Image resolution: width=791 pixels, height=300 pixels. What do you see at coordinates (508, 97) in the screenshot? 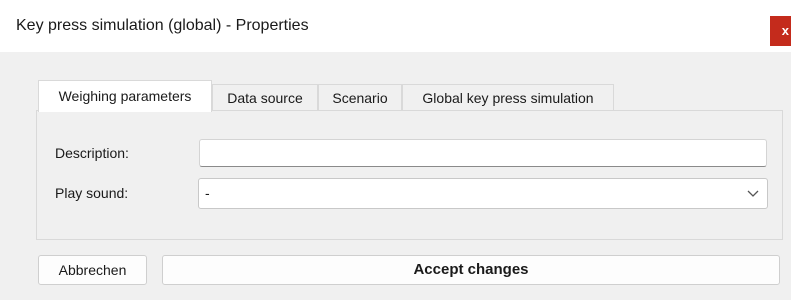
I see `tab-global-key-press-simulation: Global key press simulation` at bounding box center [508, 97].